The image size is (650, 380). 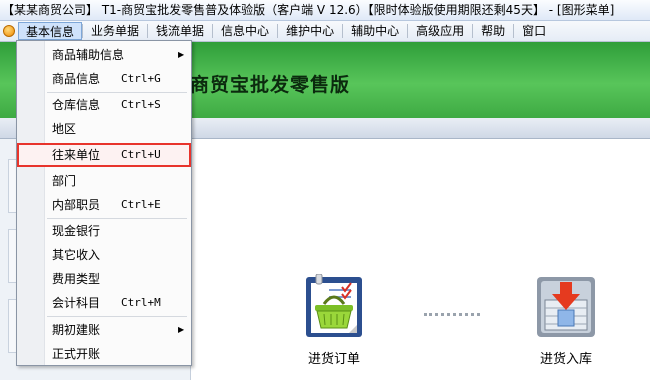 What do you see at coordinates (76, 255) in the screenshot?
I see `menu-item-label: 其它收入` at bounding box center [76, 255].